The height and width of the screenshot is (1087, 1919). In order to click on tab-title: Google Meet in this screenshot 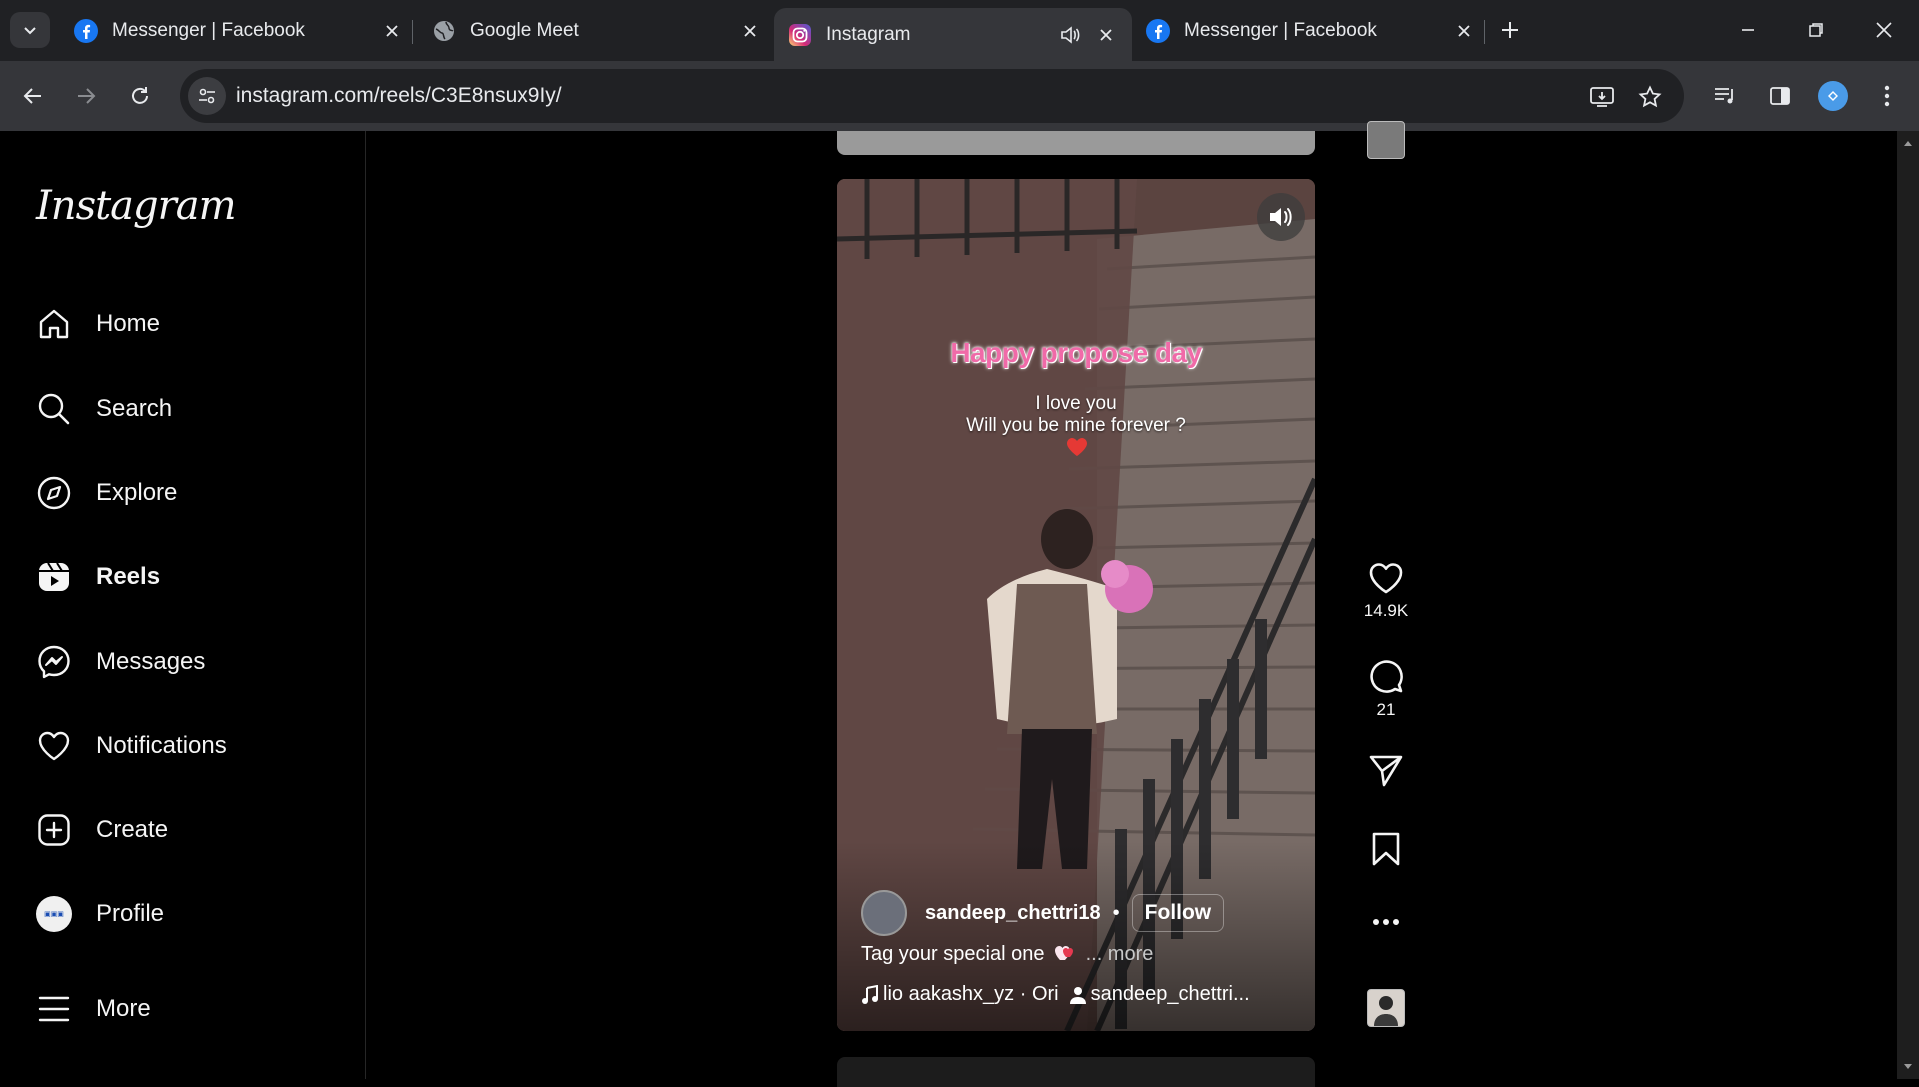, I will do `click(524, 30)`.